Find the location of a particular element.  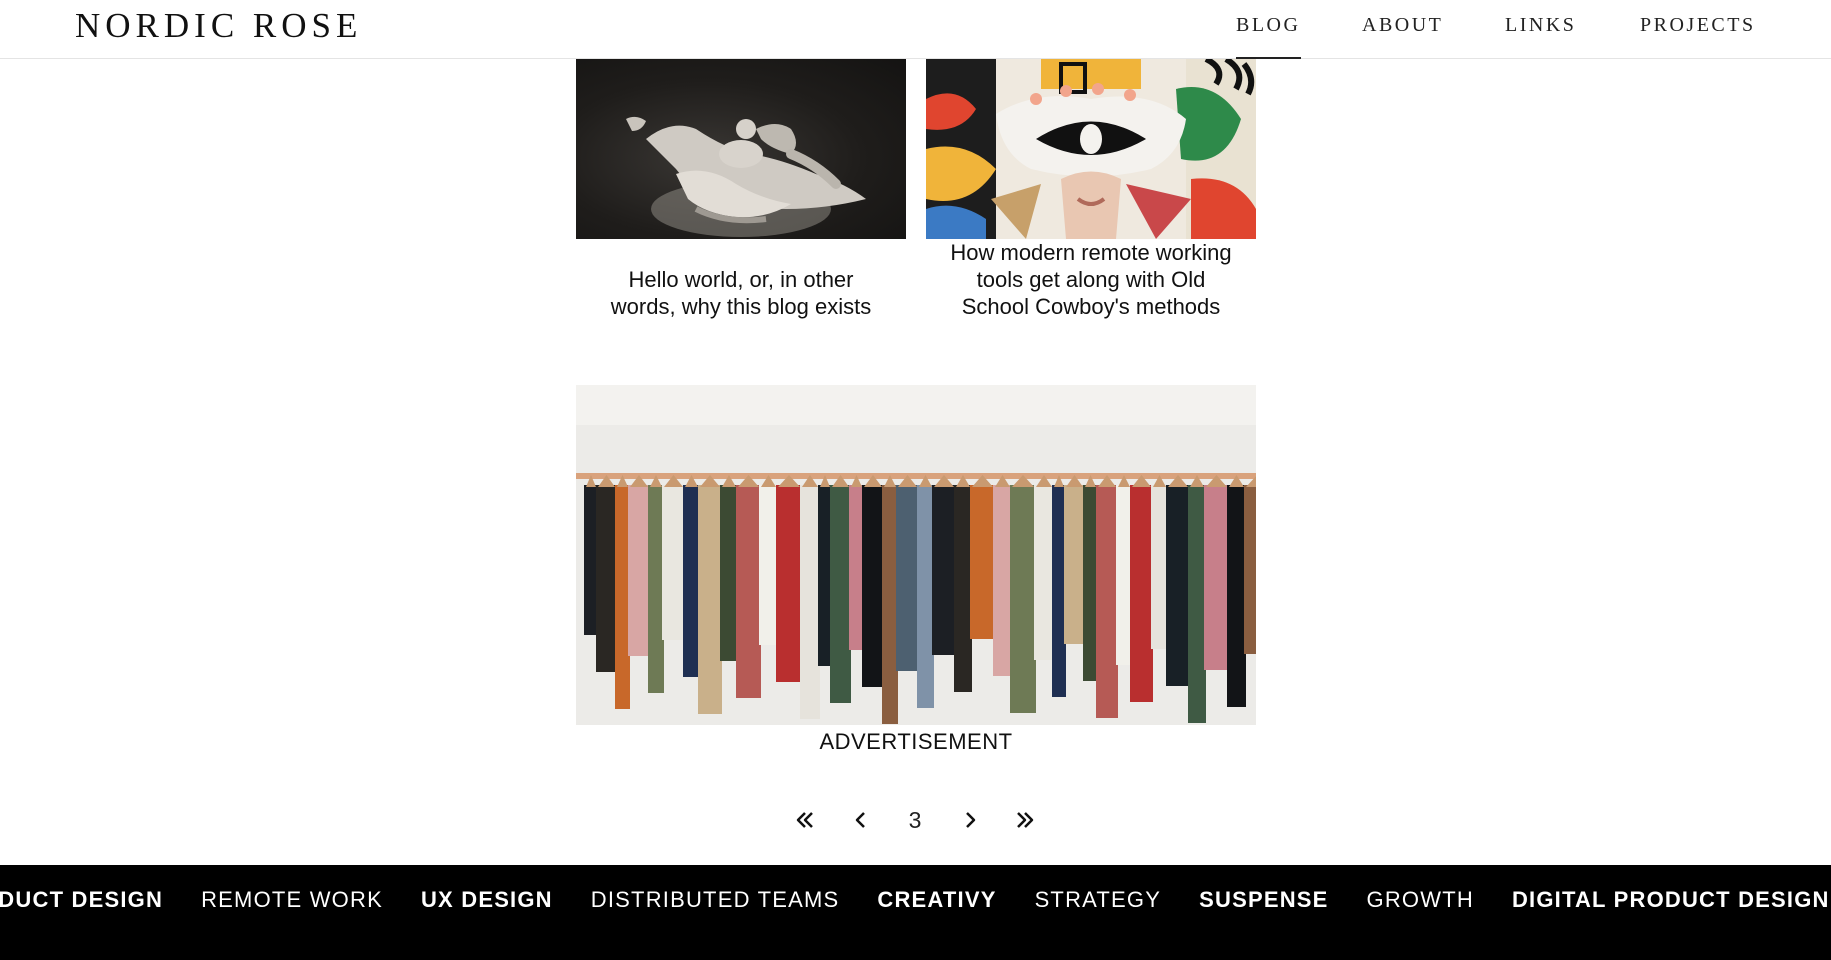

tag-link: SUSPENSE is located at coordinates (1263, 900).